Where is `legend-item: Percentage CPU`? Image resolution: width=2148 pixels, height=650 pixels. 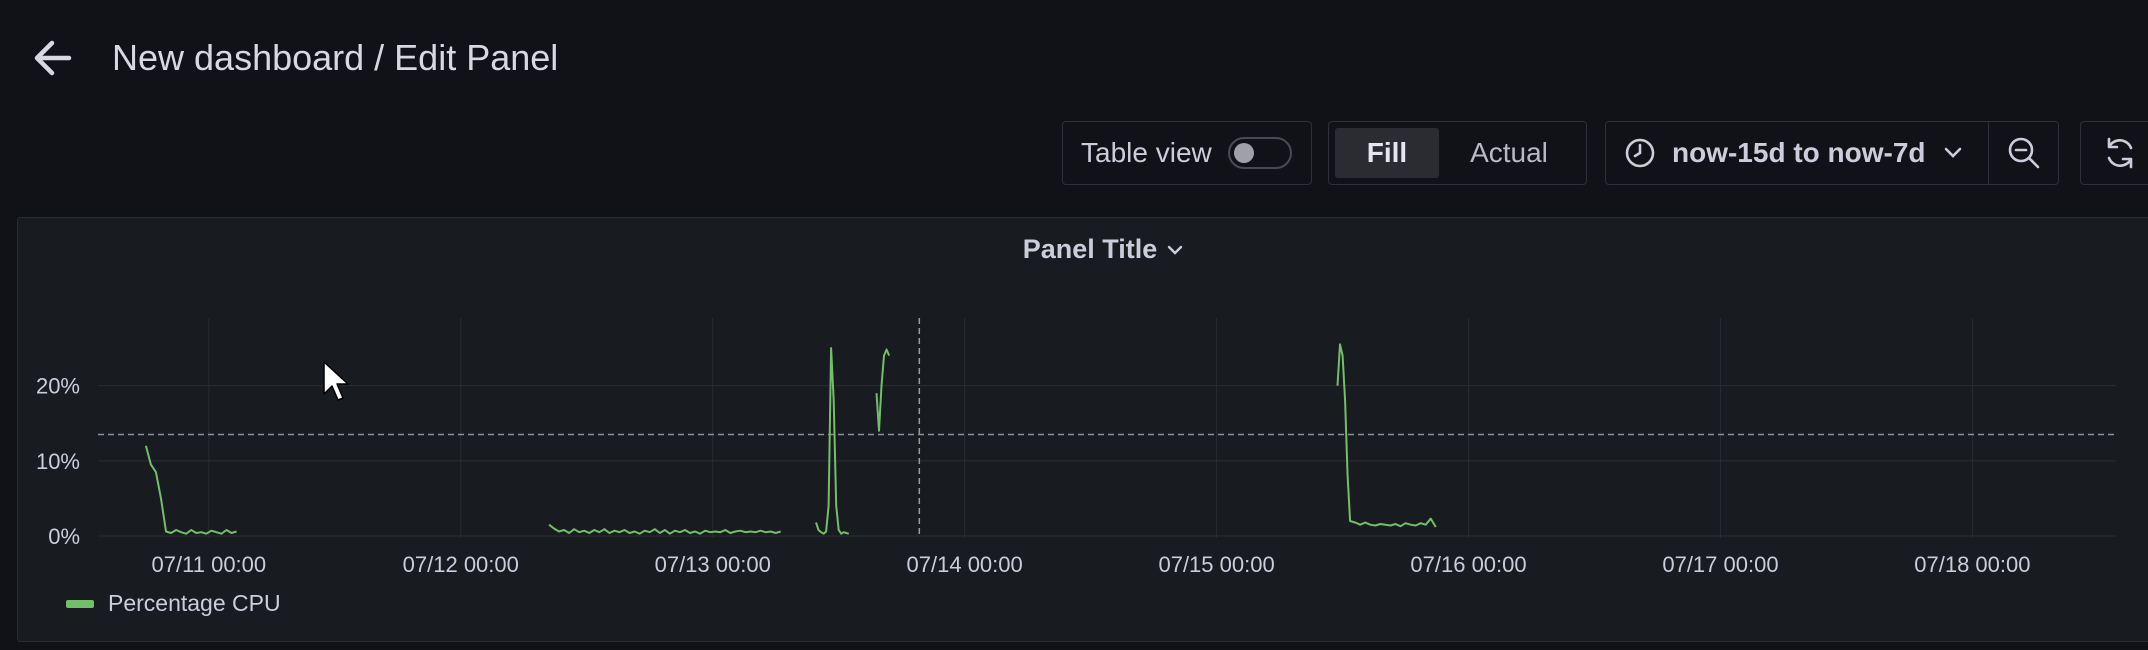
legend-item: Percentage CPU is located at coordinates (173, 603).